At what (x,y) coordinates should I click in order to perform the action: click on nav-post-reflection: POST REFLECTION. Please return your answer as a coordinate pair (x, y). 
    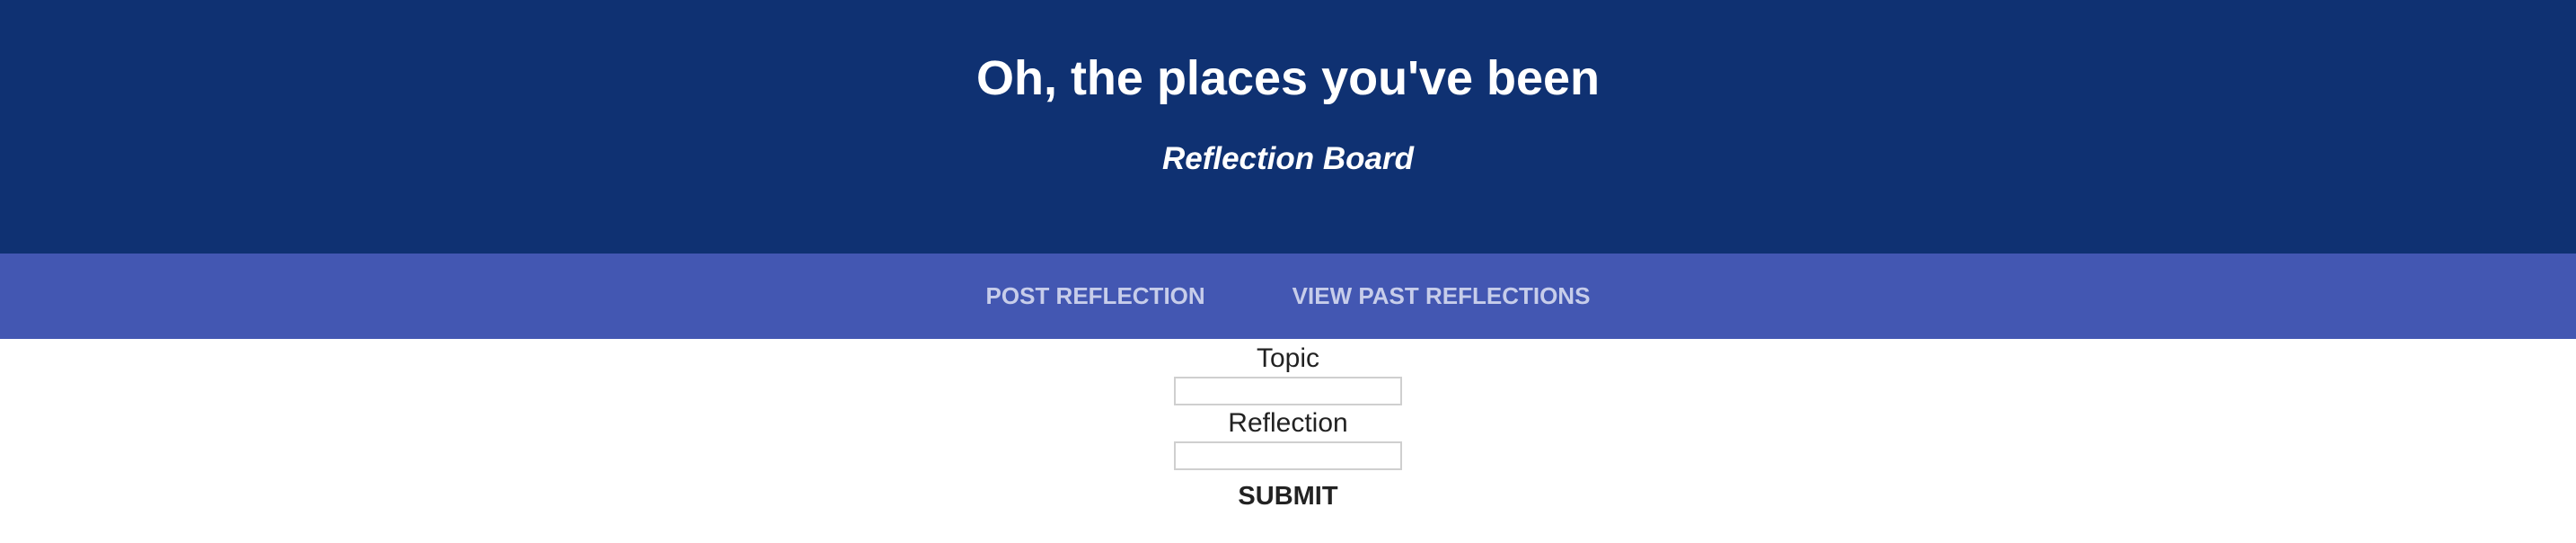
    Looking at the image, I should click on (1095, 296).